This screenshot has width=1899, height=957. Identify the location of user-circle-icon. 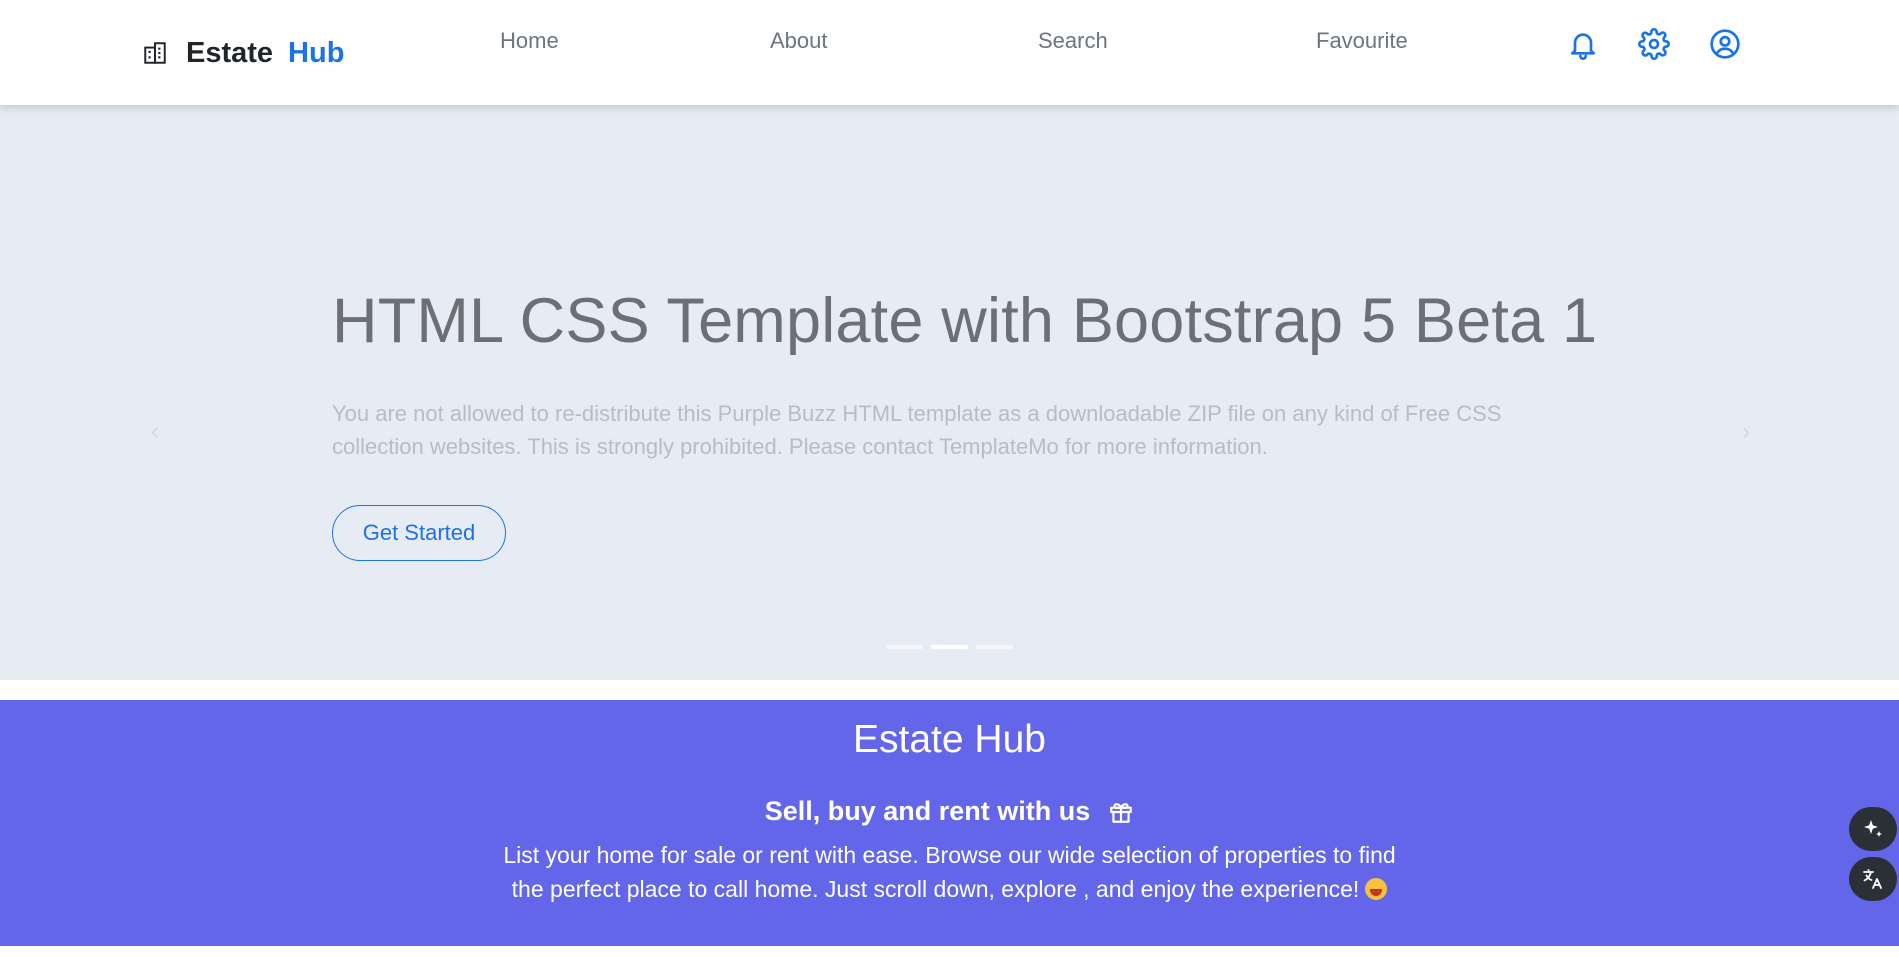
(1725, 44).